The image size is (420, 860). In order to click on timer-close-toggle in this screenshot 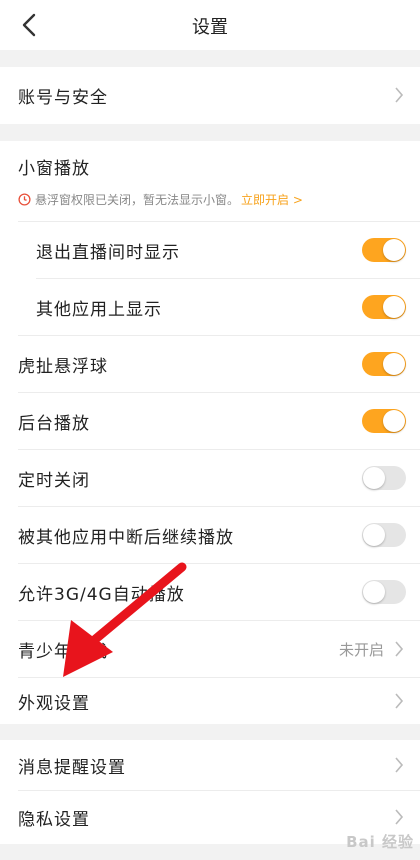, I will do `click(384, 478)`.